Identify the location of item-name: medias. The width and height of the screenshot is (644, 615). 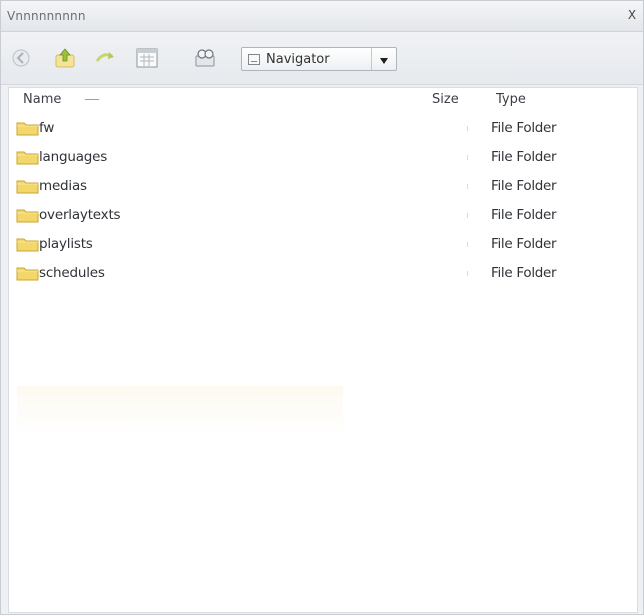
(63, 186).